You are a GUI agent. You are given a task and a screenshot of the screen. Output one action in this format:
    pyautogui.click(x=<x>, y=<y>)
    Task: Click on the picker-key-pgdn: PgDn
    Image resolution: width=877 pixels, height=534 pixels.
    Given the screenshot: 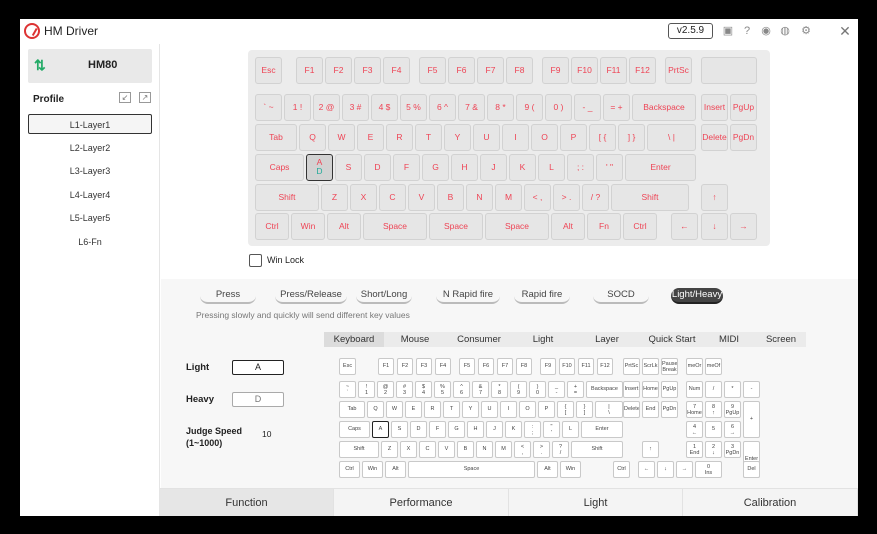 What is the action you would take?
    pyautogui.click(x=669, y=409)
    